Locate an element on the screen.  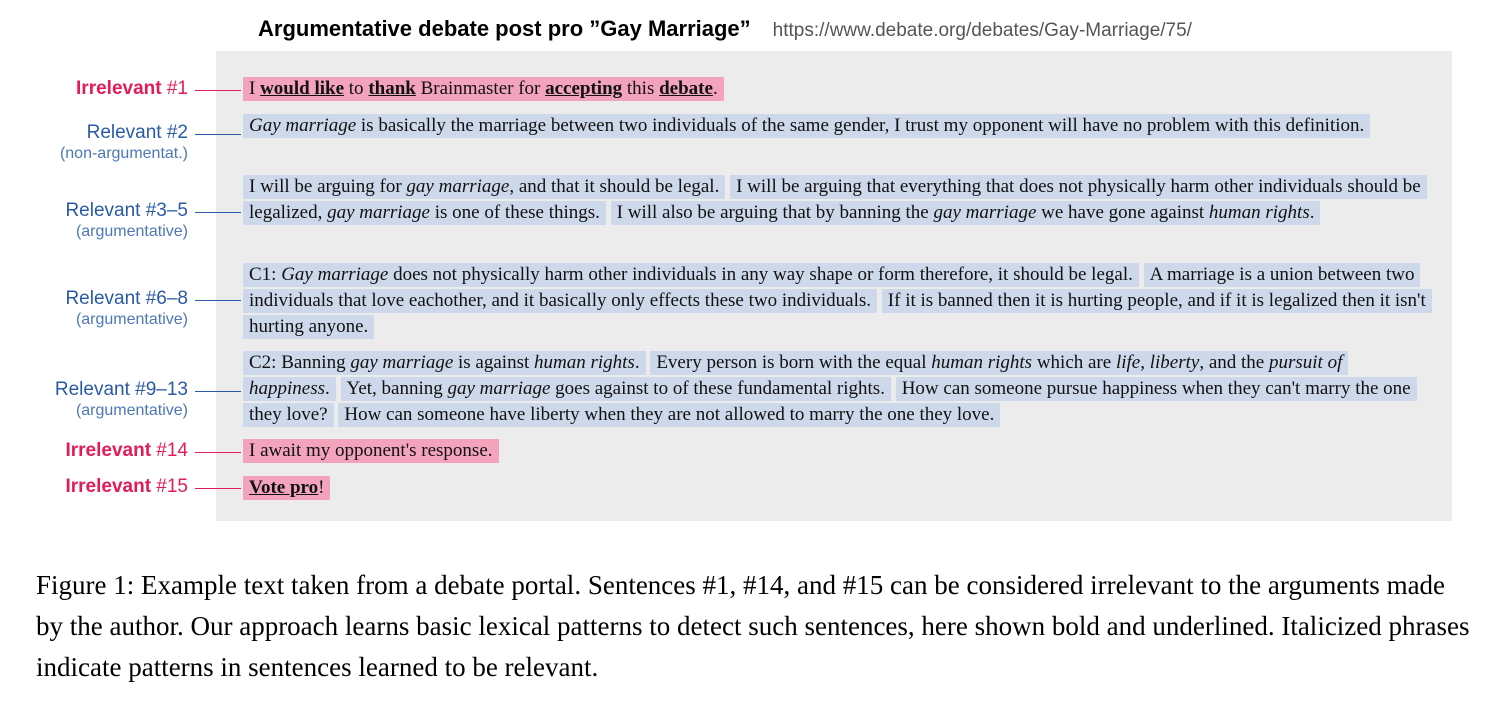
sentence-15: Vote pro! is located at coordinates (287, 488).